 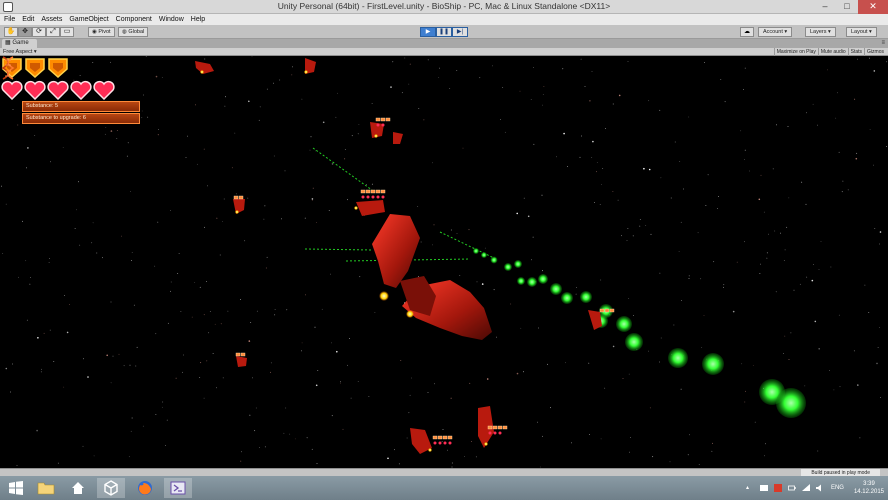 I want to click on taskbar-visual-studio, so click(x=178, y=488).